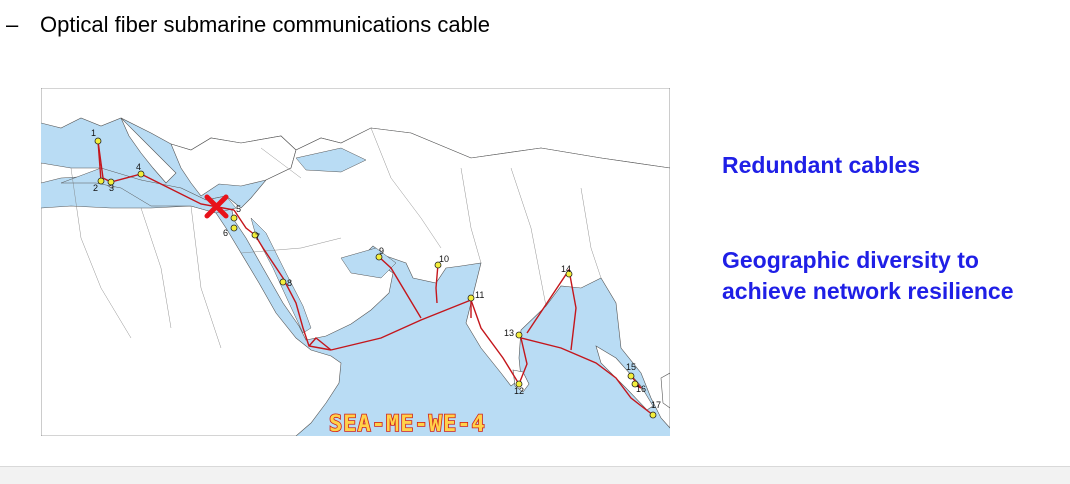 The width and height of the screenshot is (1070, 484). What do you see at coordinates (631, 367) in the screenshot?
I see `station-label: 15` at bounding box center [631, 367].